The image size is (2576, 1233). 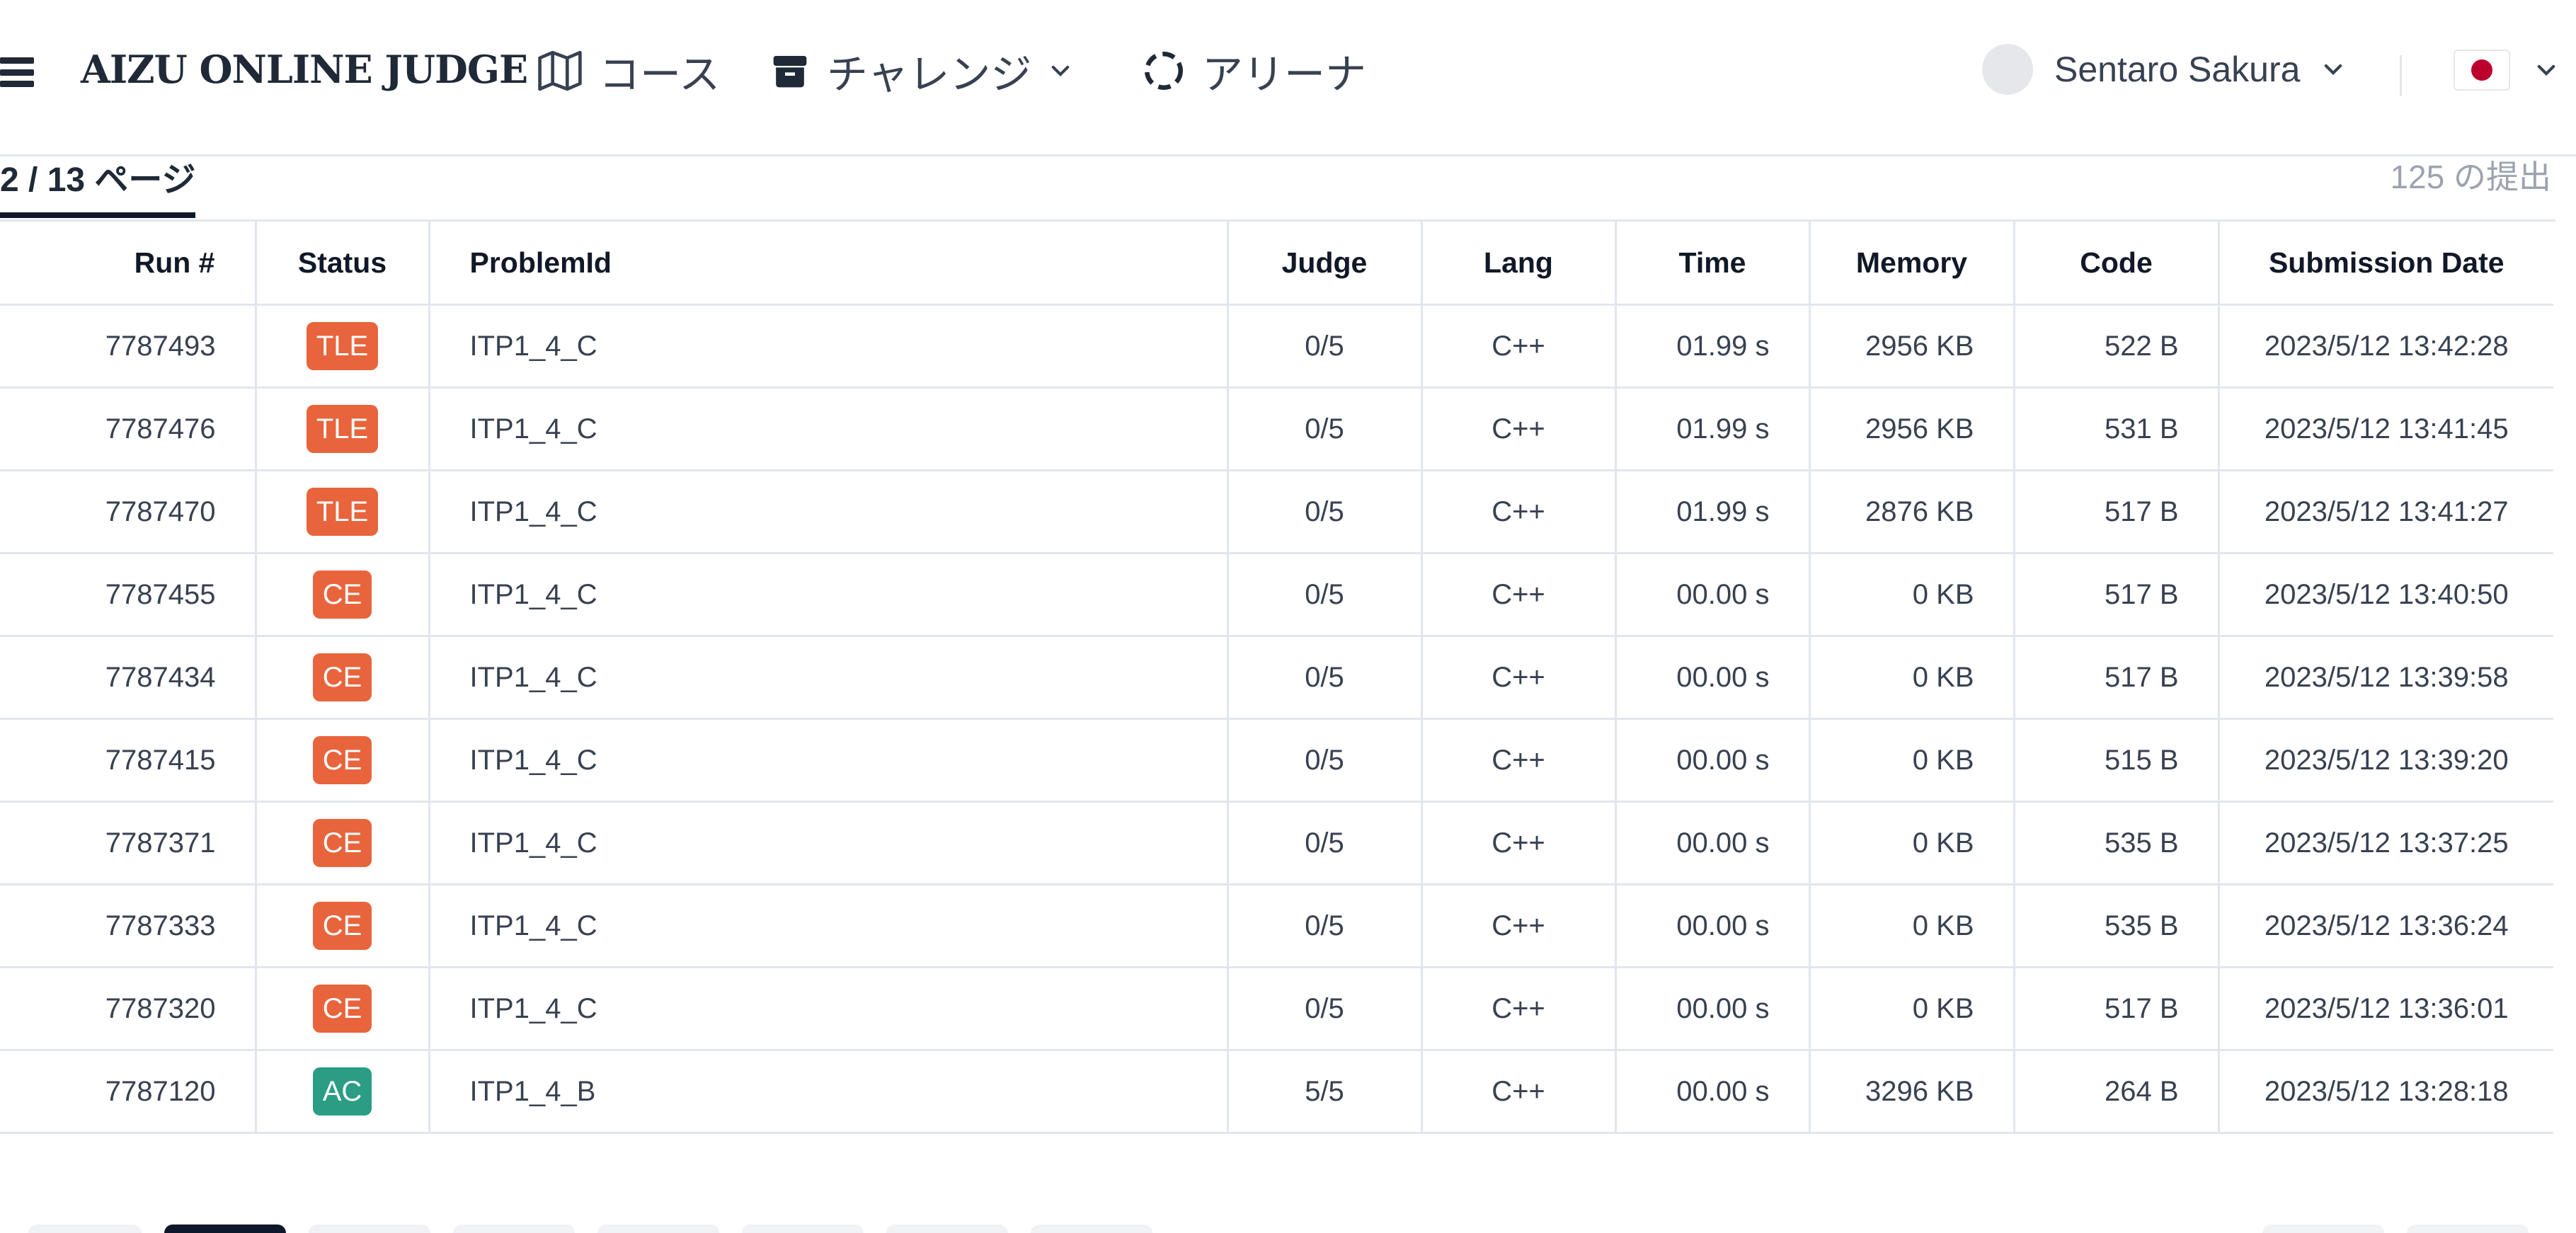 What do you see at coordinates (128, 1092) in the screenshot?
I see `run-id: 7787120` at bounding box center [128, 1092].